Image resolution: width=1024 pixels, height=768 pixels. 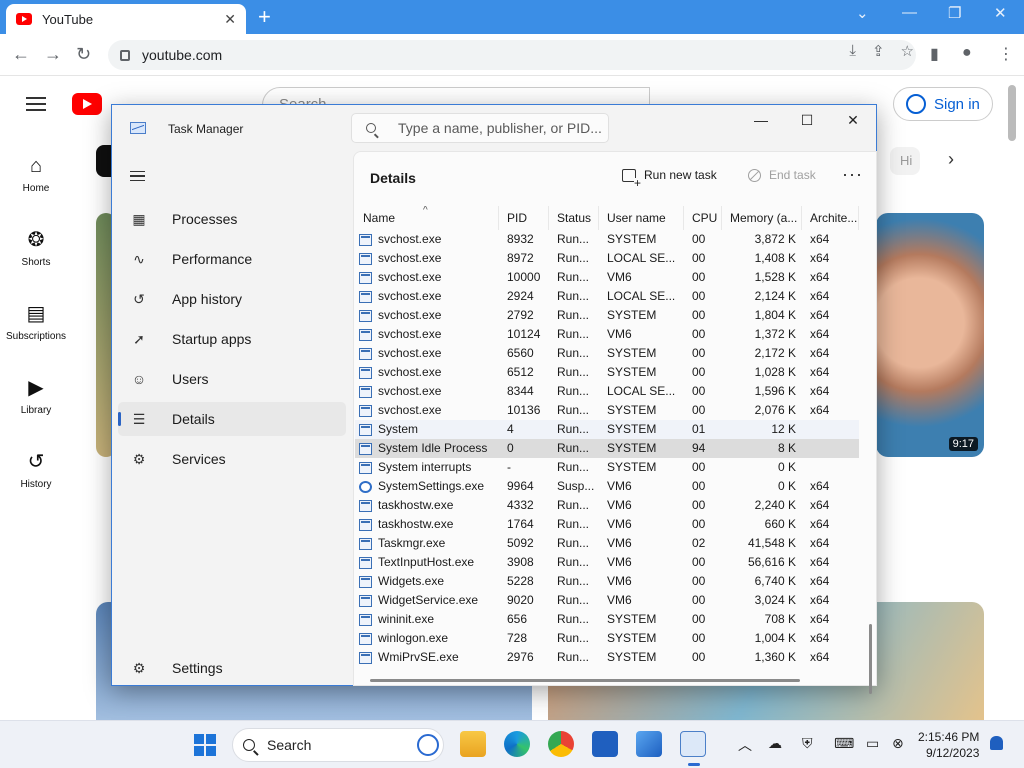 What do you see at coordinates (232, 668) in the screenshot?
I see `nav-settings: ⚙ Settings` at bounding box center [232, 668].